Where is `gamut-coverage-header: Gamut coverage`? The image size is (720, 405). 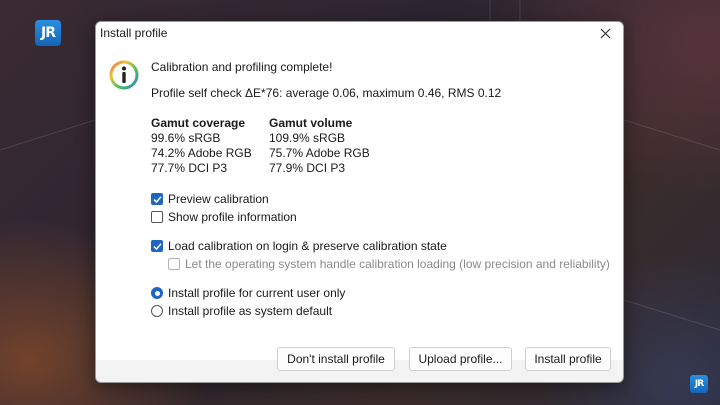
gamut-coverage-header: Gamut coverage is located at coordinates (198, 123).